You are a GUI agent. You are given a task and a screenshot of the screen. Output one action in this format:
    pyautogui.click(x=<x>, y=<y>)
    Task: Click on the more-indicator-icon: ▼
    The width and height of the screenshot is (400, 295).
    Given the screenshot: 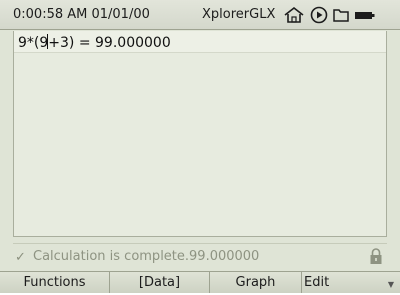 What is the action you would take?
    pyautogui.click(x=390, y=284)
    